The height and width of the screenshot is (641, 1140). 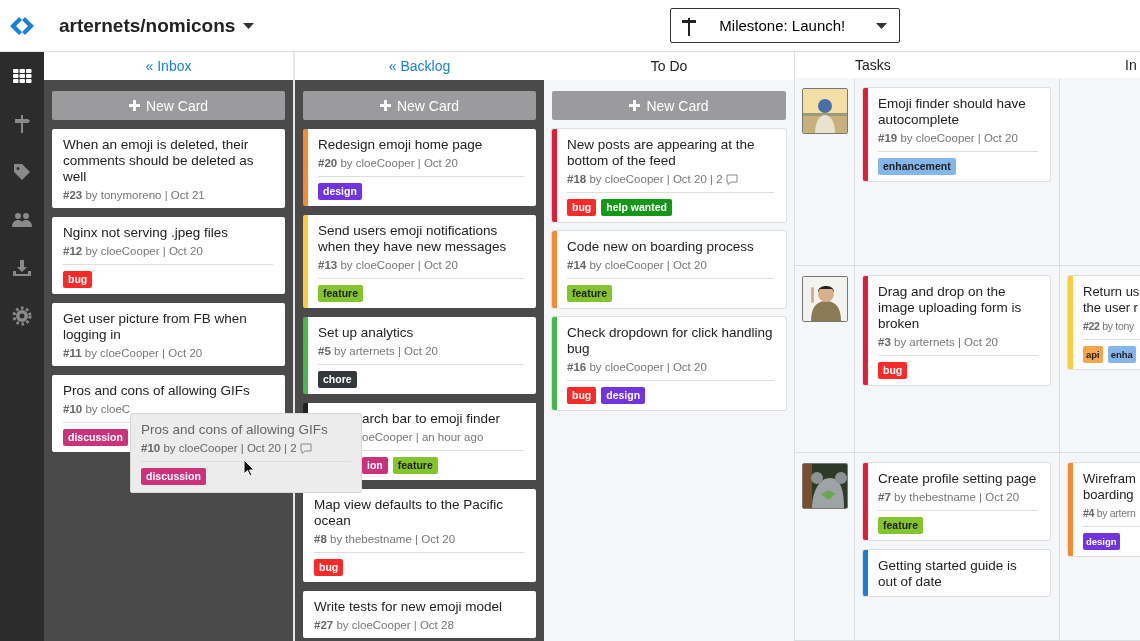 What do you see at coordinates (155, 327) in the screenshot?
I see `card-title: Get user picture from FB when logging in` at bounding box center [155, 327].